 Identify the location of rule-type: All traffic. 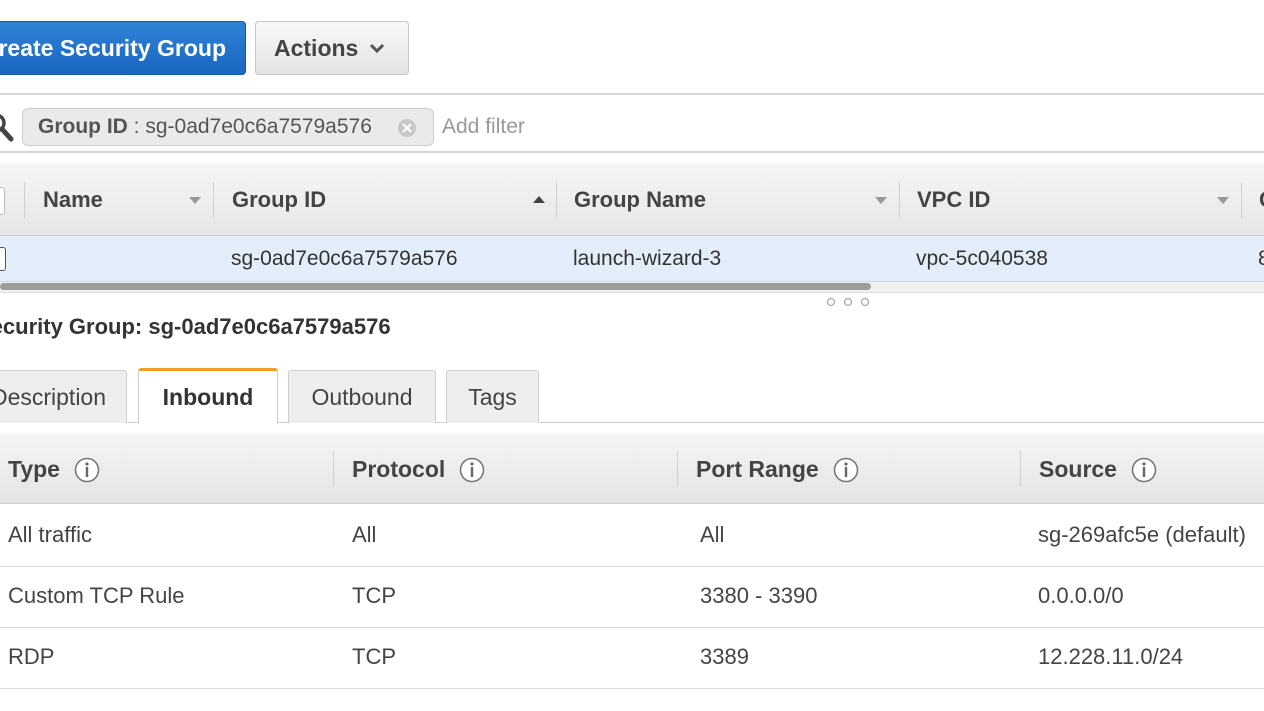
(50, 534).